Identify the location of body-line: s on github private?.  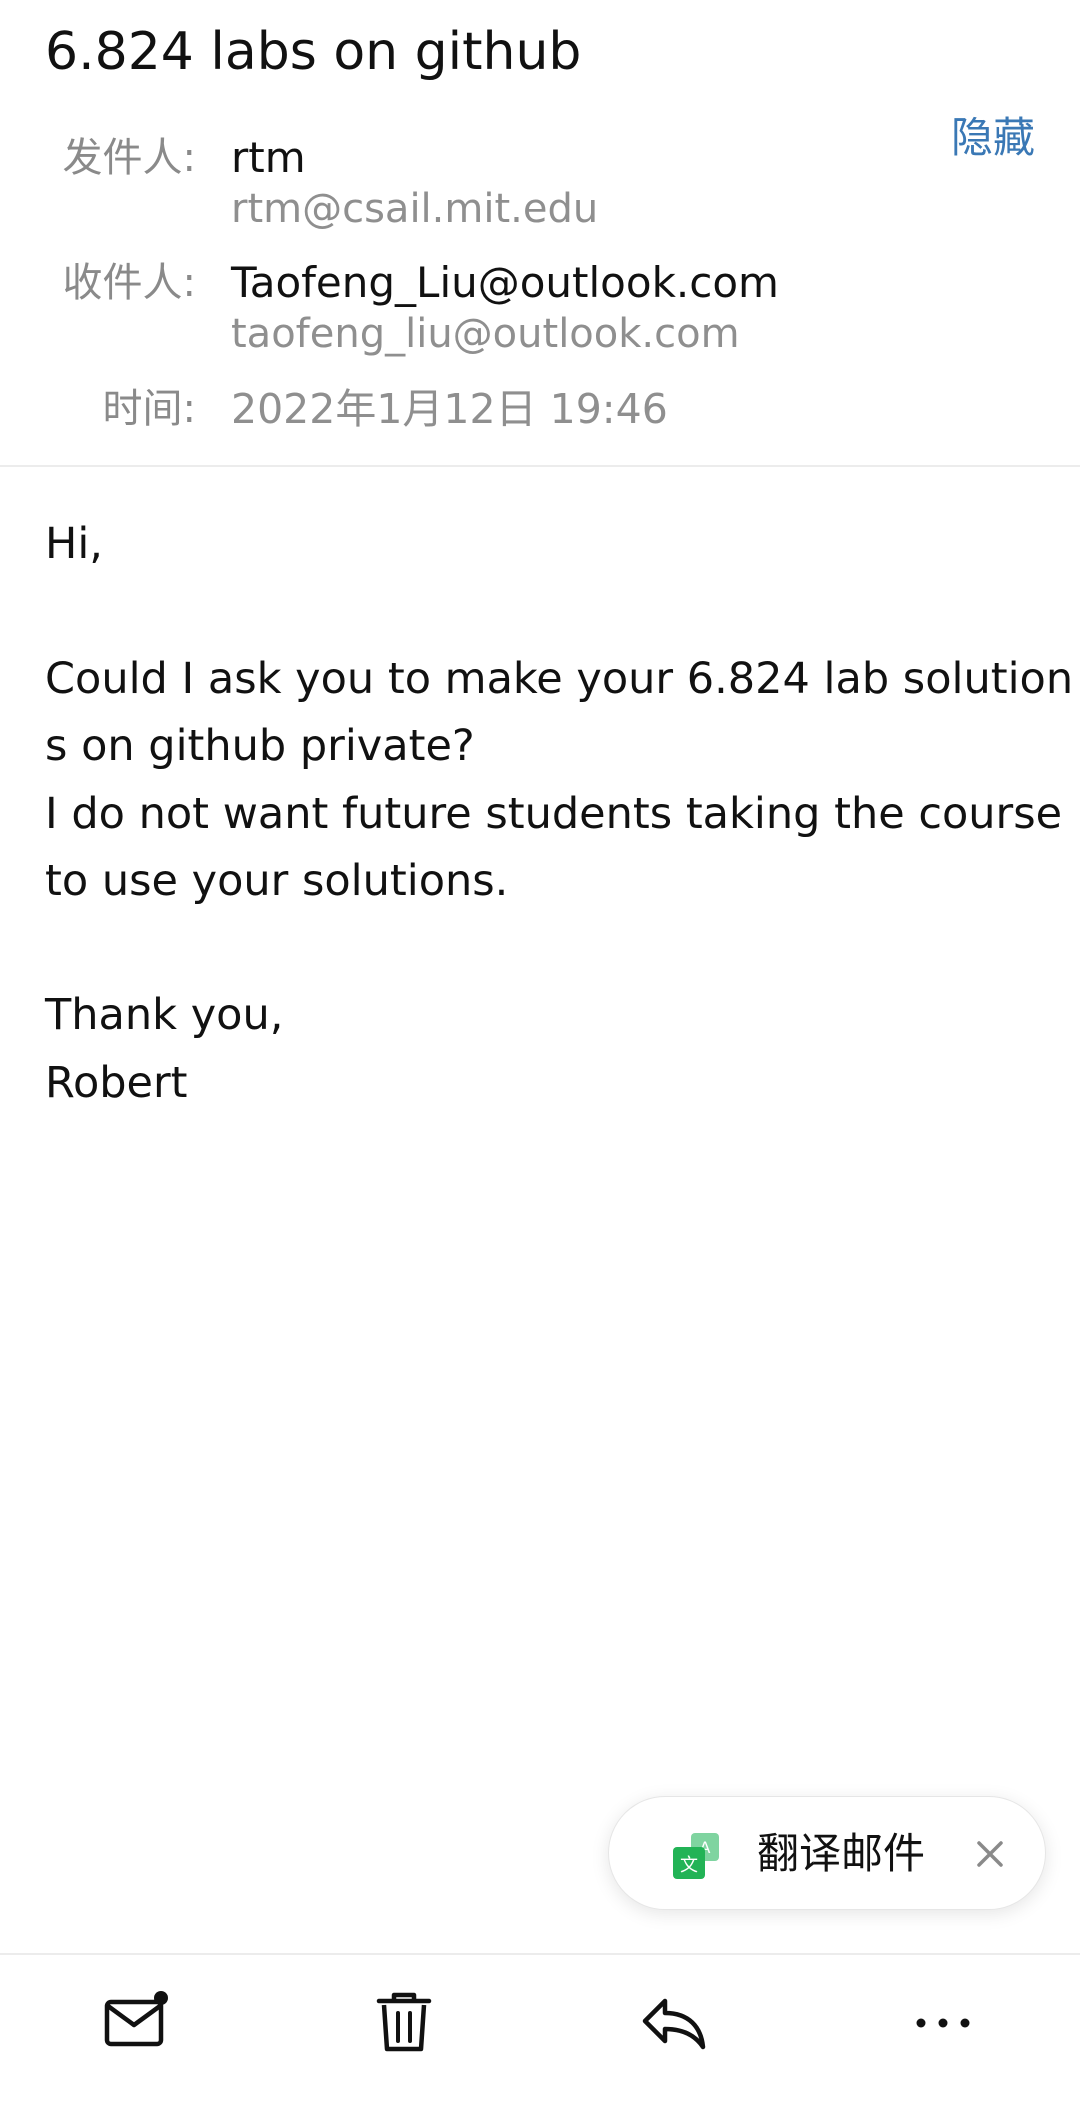
(260, 746).